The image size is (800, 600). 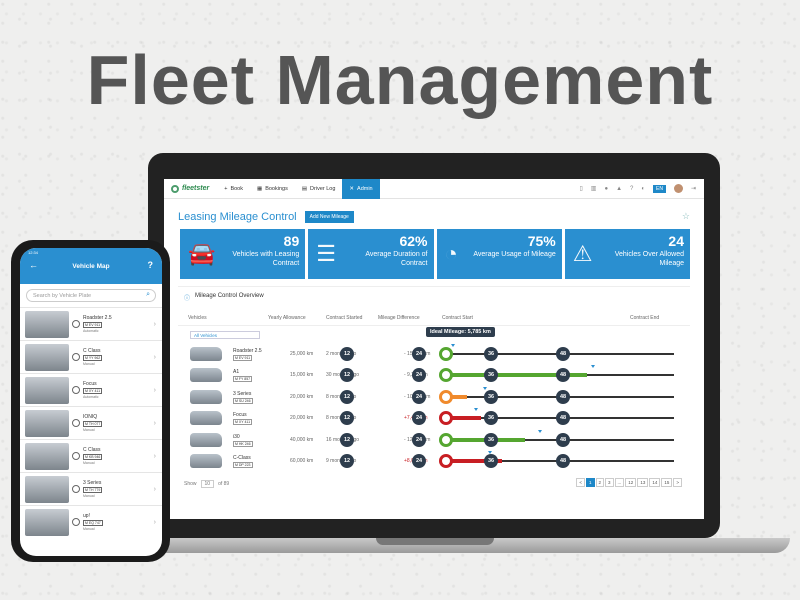 I want to click on ideal-marker, so click(x=475, y=409).